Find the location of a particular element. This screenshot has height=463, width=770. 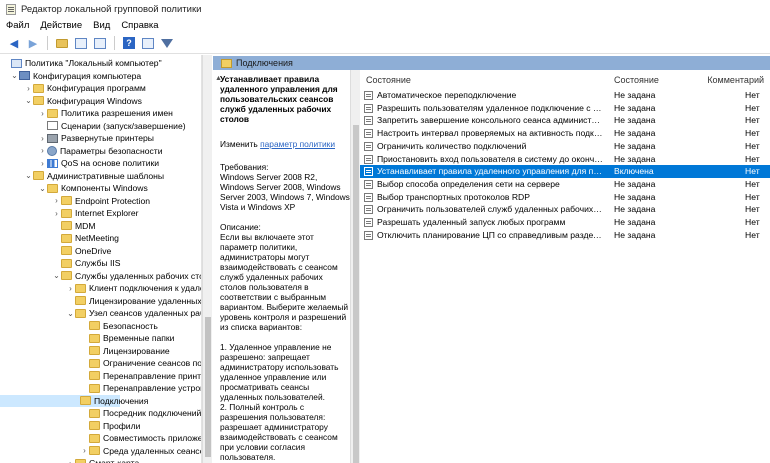

tree-item: Профили is located at coordinates (70, 426).